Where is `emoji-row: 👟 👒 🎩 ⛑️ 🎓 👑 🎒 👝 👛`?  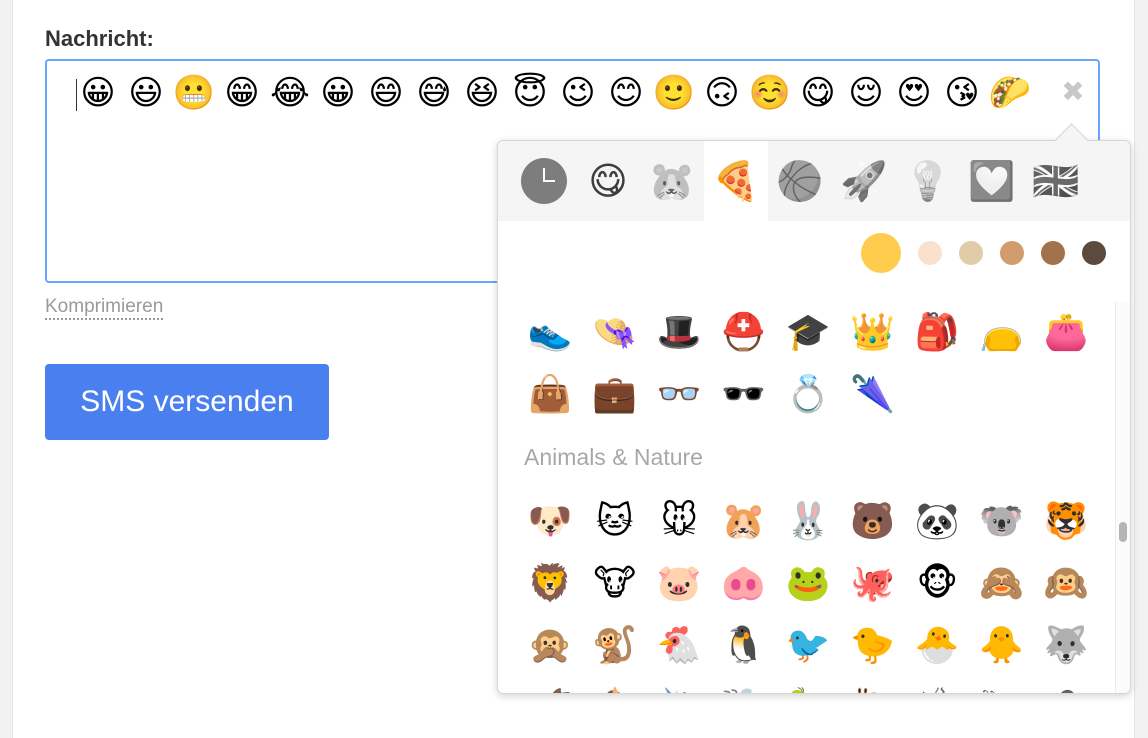 emoji-row: 👟 👒 🎩 ⛑️ 🎓 👑 🎒 👝 👛 is located at coordinates (808, 332).